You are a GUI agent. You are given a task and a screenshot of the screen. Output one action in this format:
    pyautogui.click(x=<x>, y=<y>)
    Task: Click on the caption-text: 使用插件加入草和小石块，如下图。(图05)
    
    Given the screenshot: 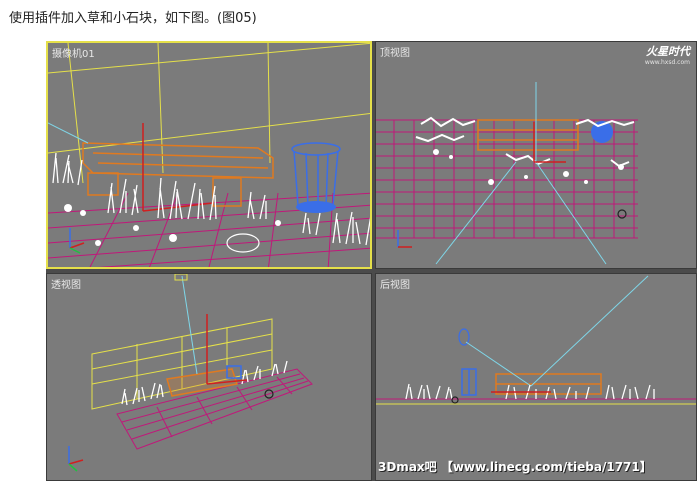 What is the action you would take?
    pyautogui.click(x=133, y=18)
    